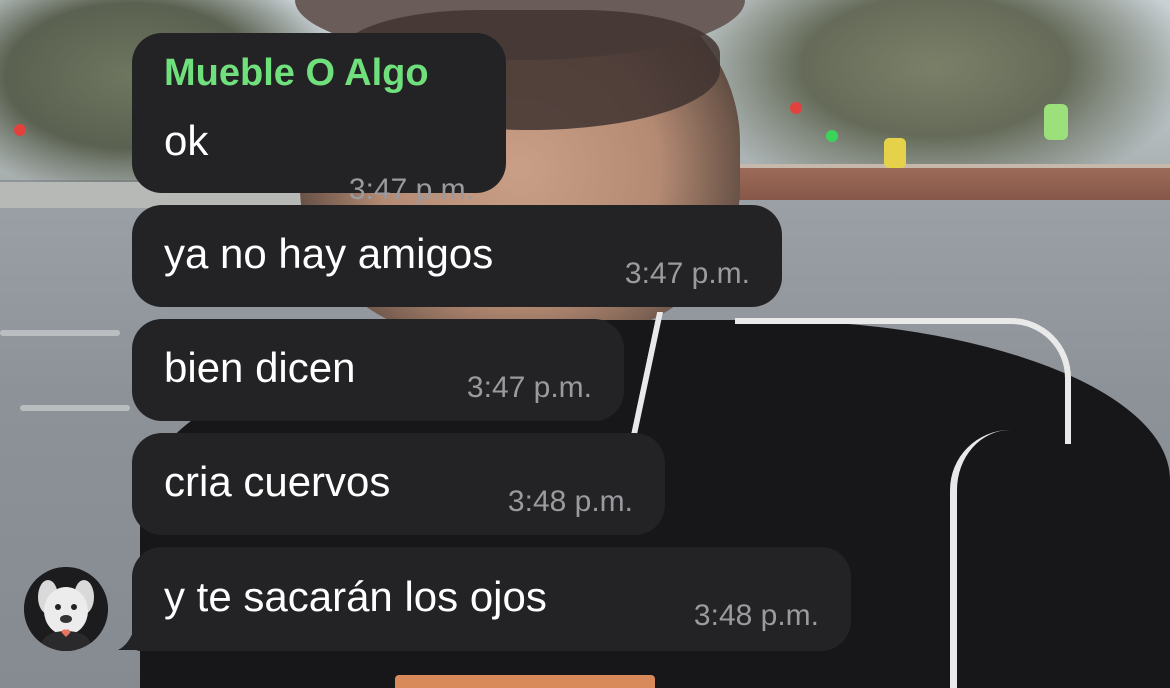 The height and width of the screenshot is (688, 1170). I want to click on message-text: y te sacarán los ojos, so click(355, 596).